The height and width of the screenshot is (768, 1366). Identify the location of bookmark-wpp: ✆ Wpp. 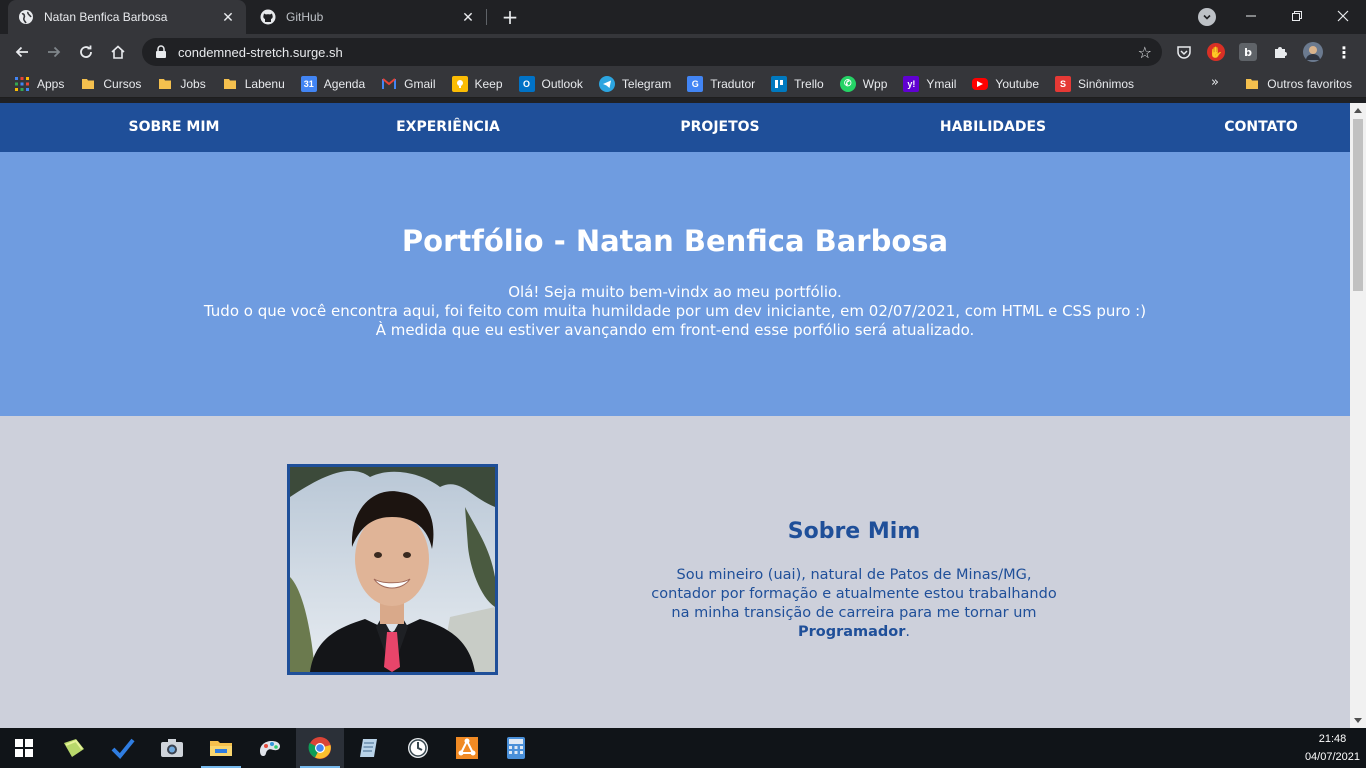
(863, 83).